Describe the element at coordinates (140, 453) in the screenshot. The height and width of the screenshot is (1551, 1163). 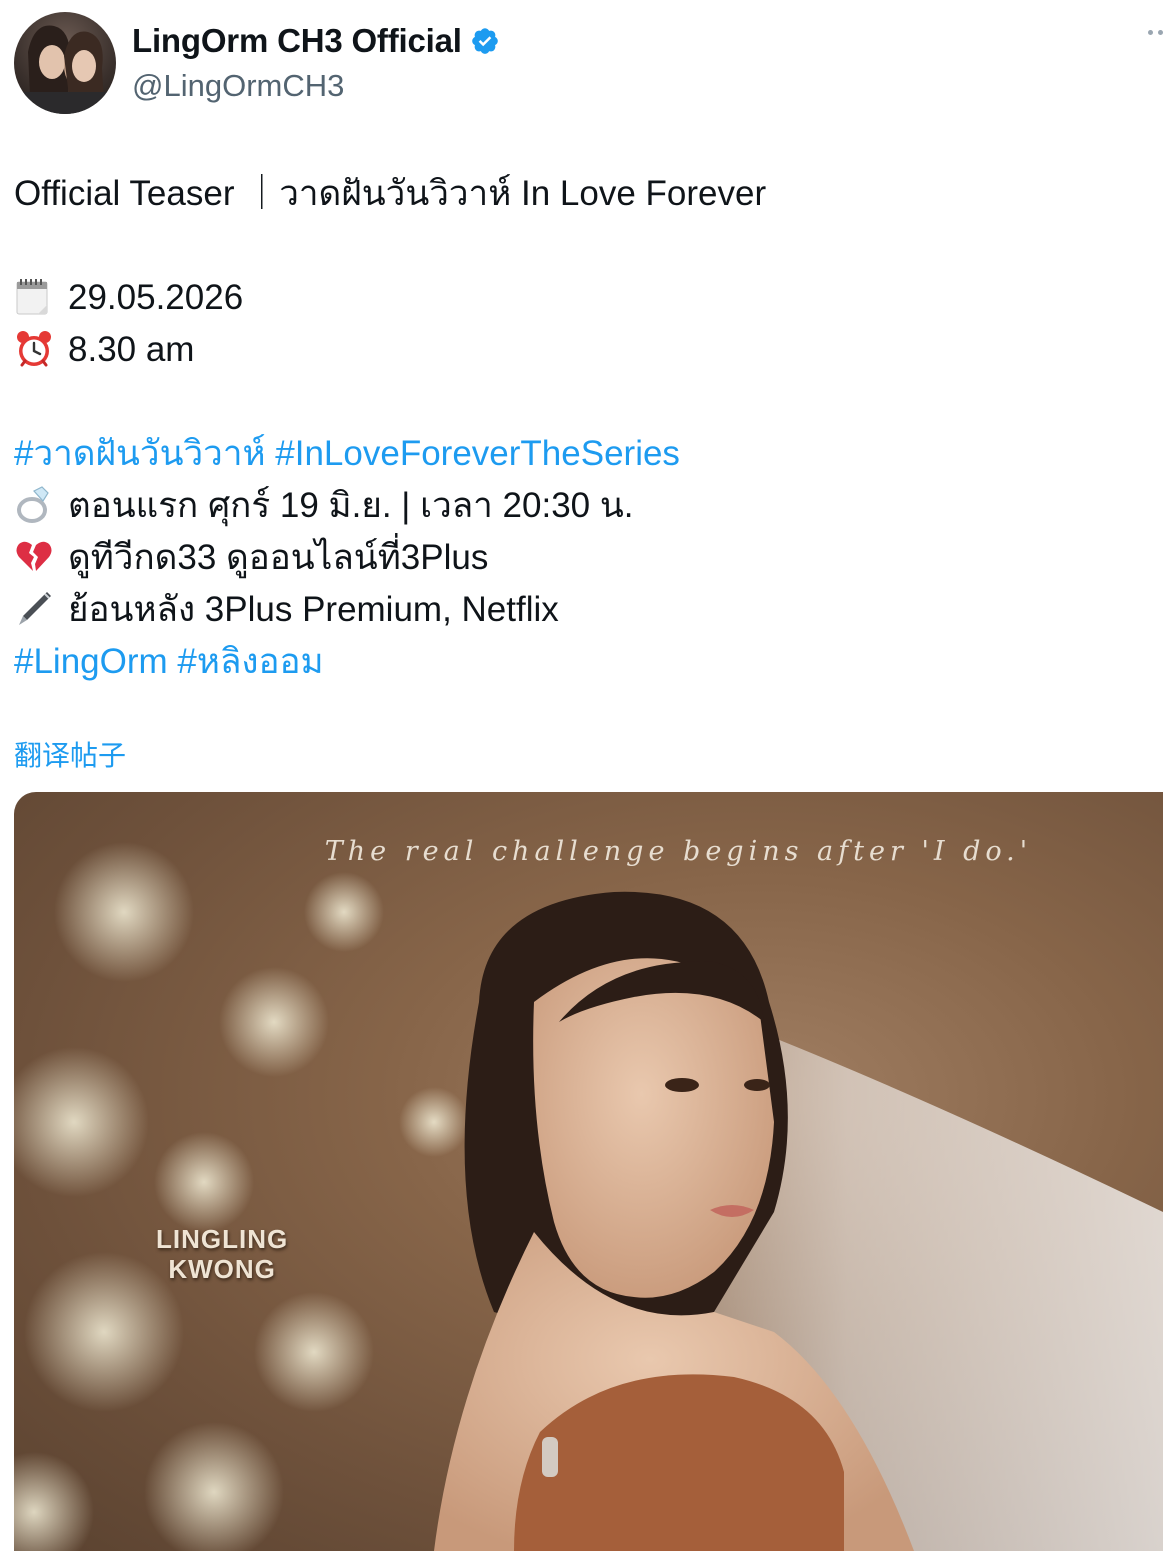
I see `hashtag-link: #วาดฝันวันวิวาห์` at that location.